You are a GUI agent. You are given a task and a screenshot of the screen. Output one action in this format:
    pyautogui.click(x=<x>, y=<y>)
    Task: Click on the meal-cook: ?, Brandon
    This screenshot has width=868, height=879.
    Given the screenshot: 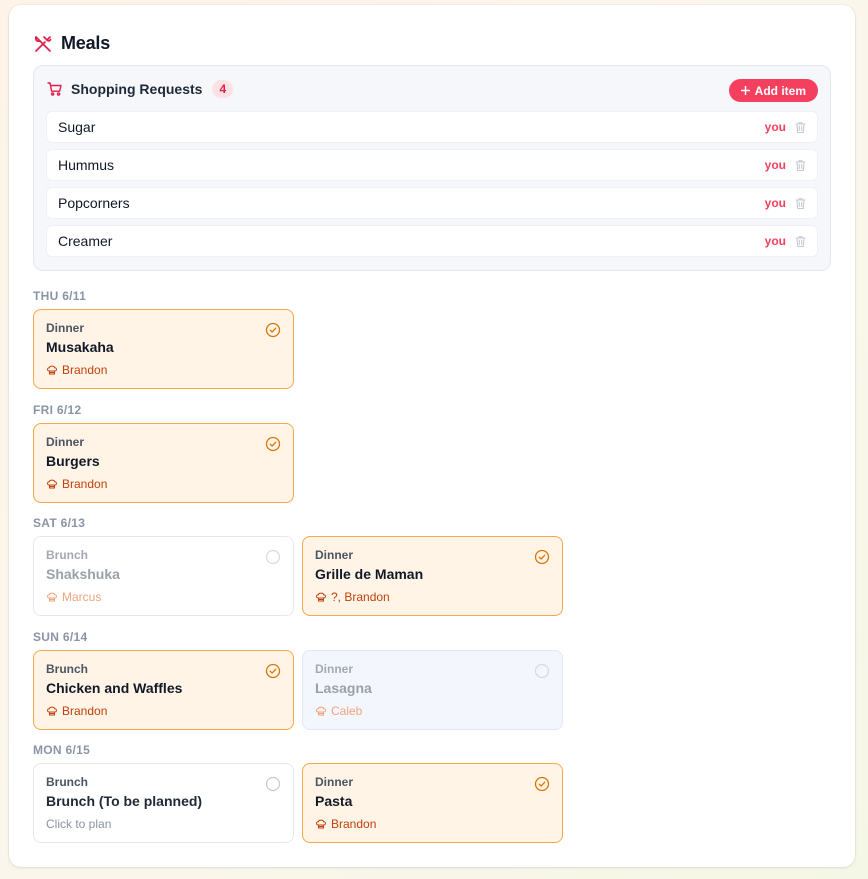 What is the action you would take?
    pyautogui.click(x=352, y=597)
    